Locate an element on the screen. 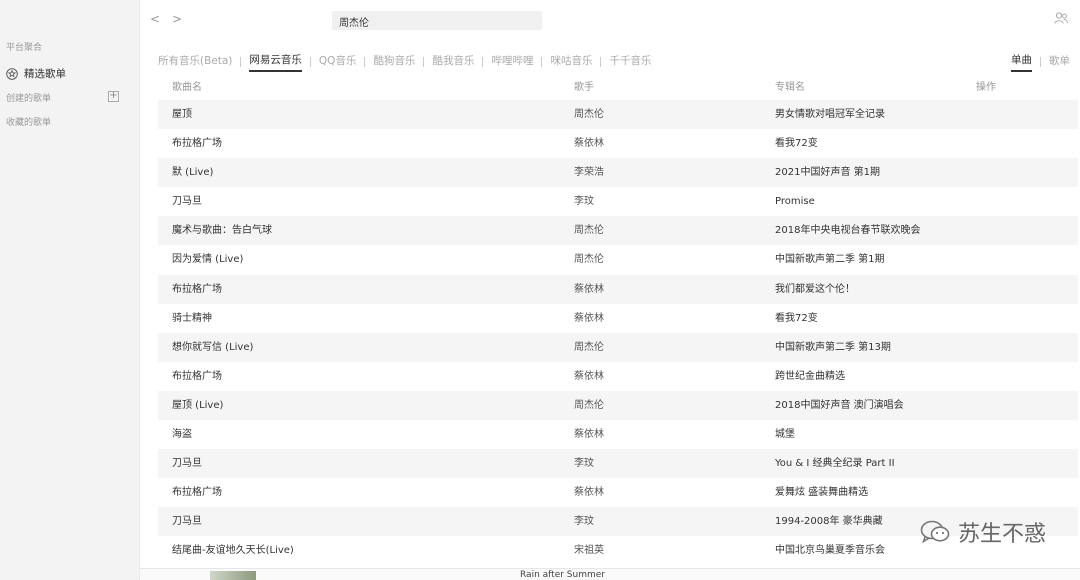 This screenshot has height=580, width=1080. watermark: 苏生不惑 is located at coordinates (983, 532).